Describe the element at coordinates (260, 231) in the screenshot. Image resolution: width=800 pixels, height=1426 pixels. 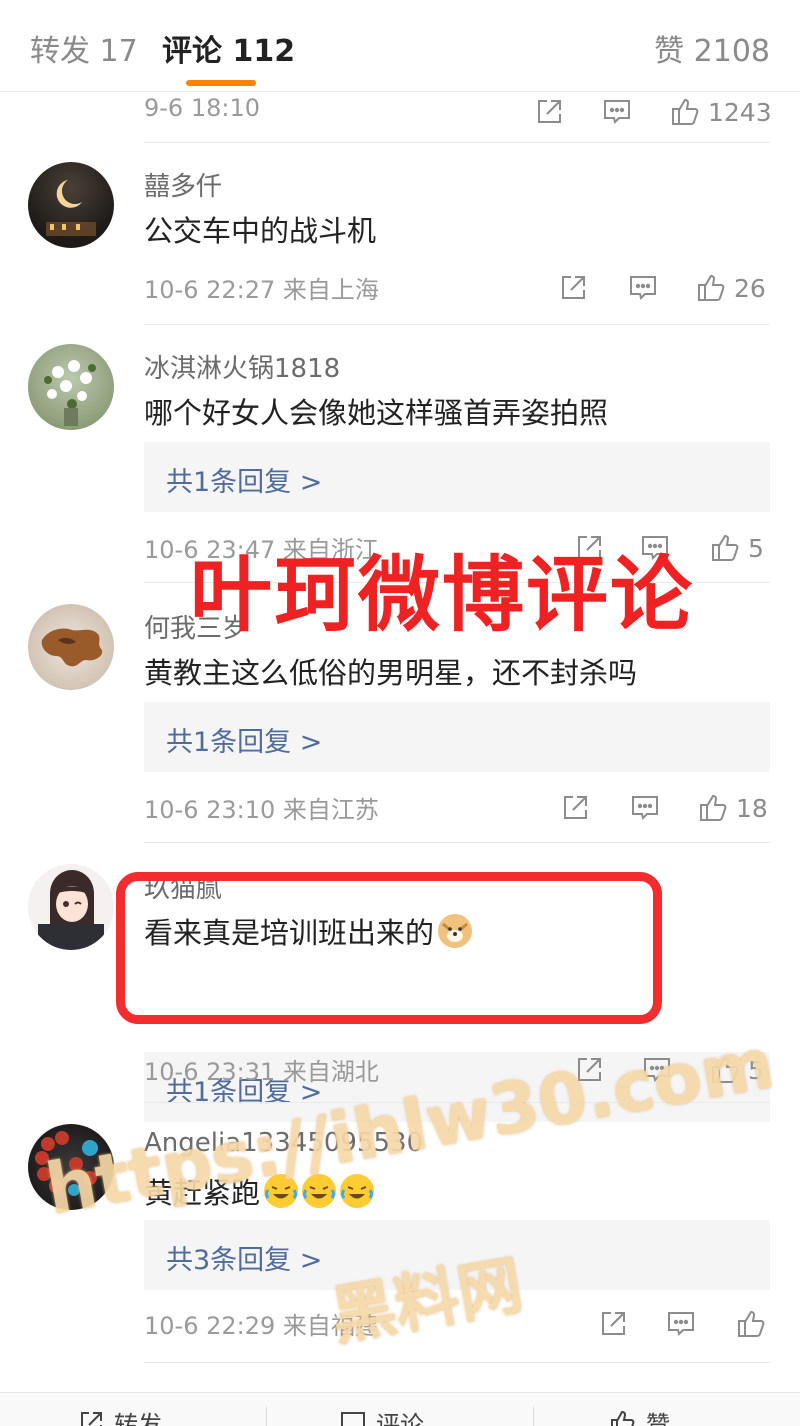
I see `comment-text: 公交车中的战斗机` at that location.